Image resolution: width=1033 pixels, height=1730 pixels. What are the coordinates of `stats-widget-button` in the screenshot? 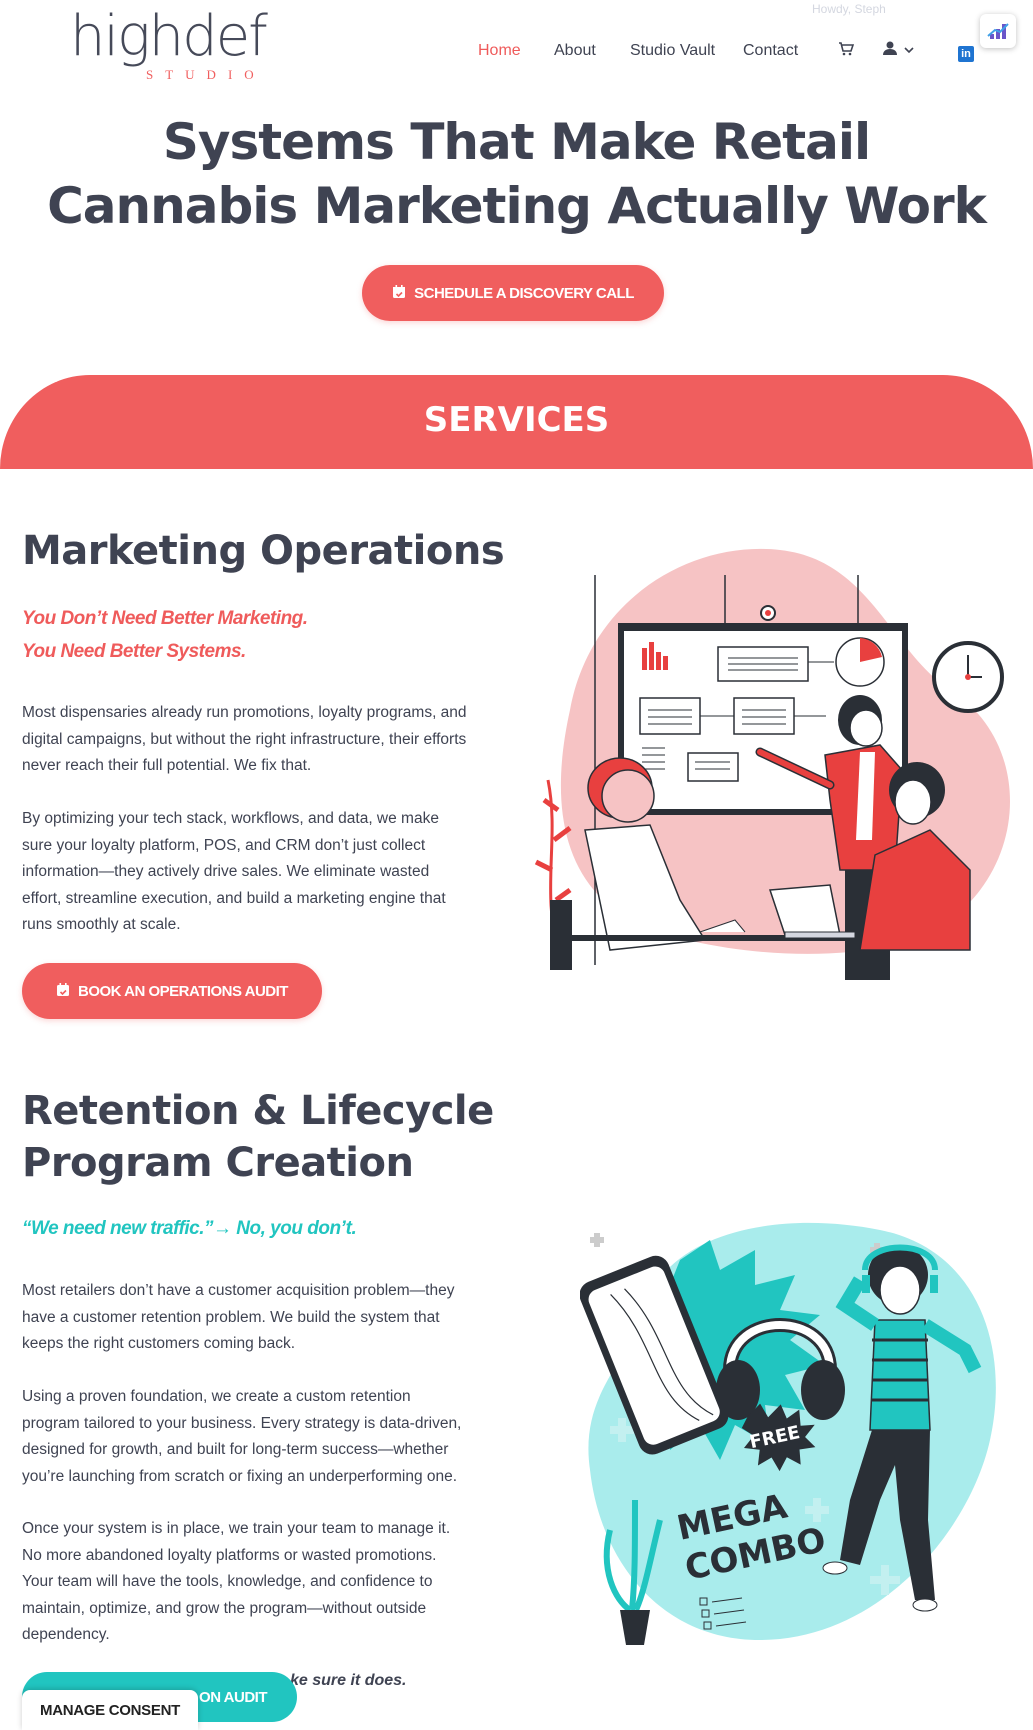 It's located at (998, 31).